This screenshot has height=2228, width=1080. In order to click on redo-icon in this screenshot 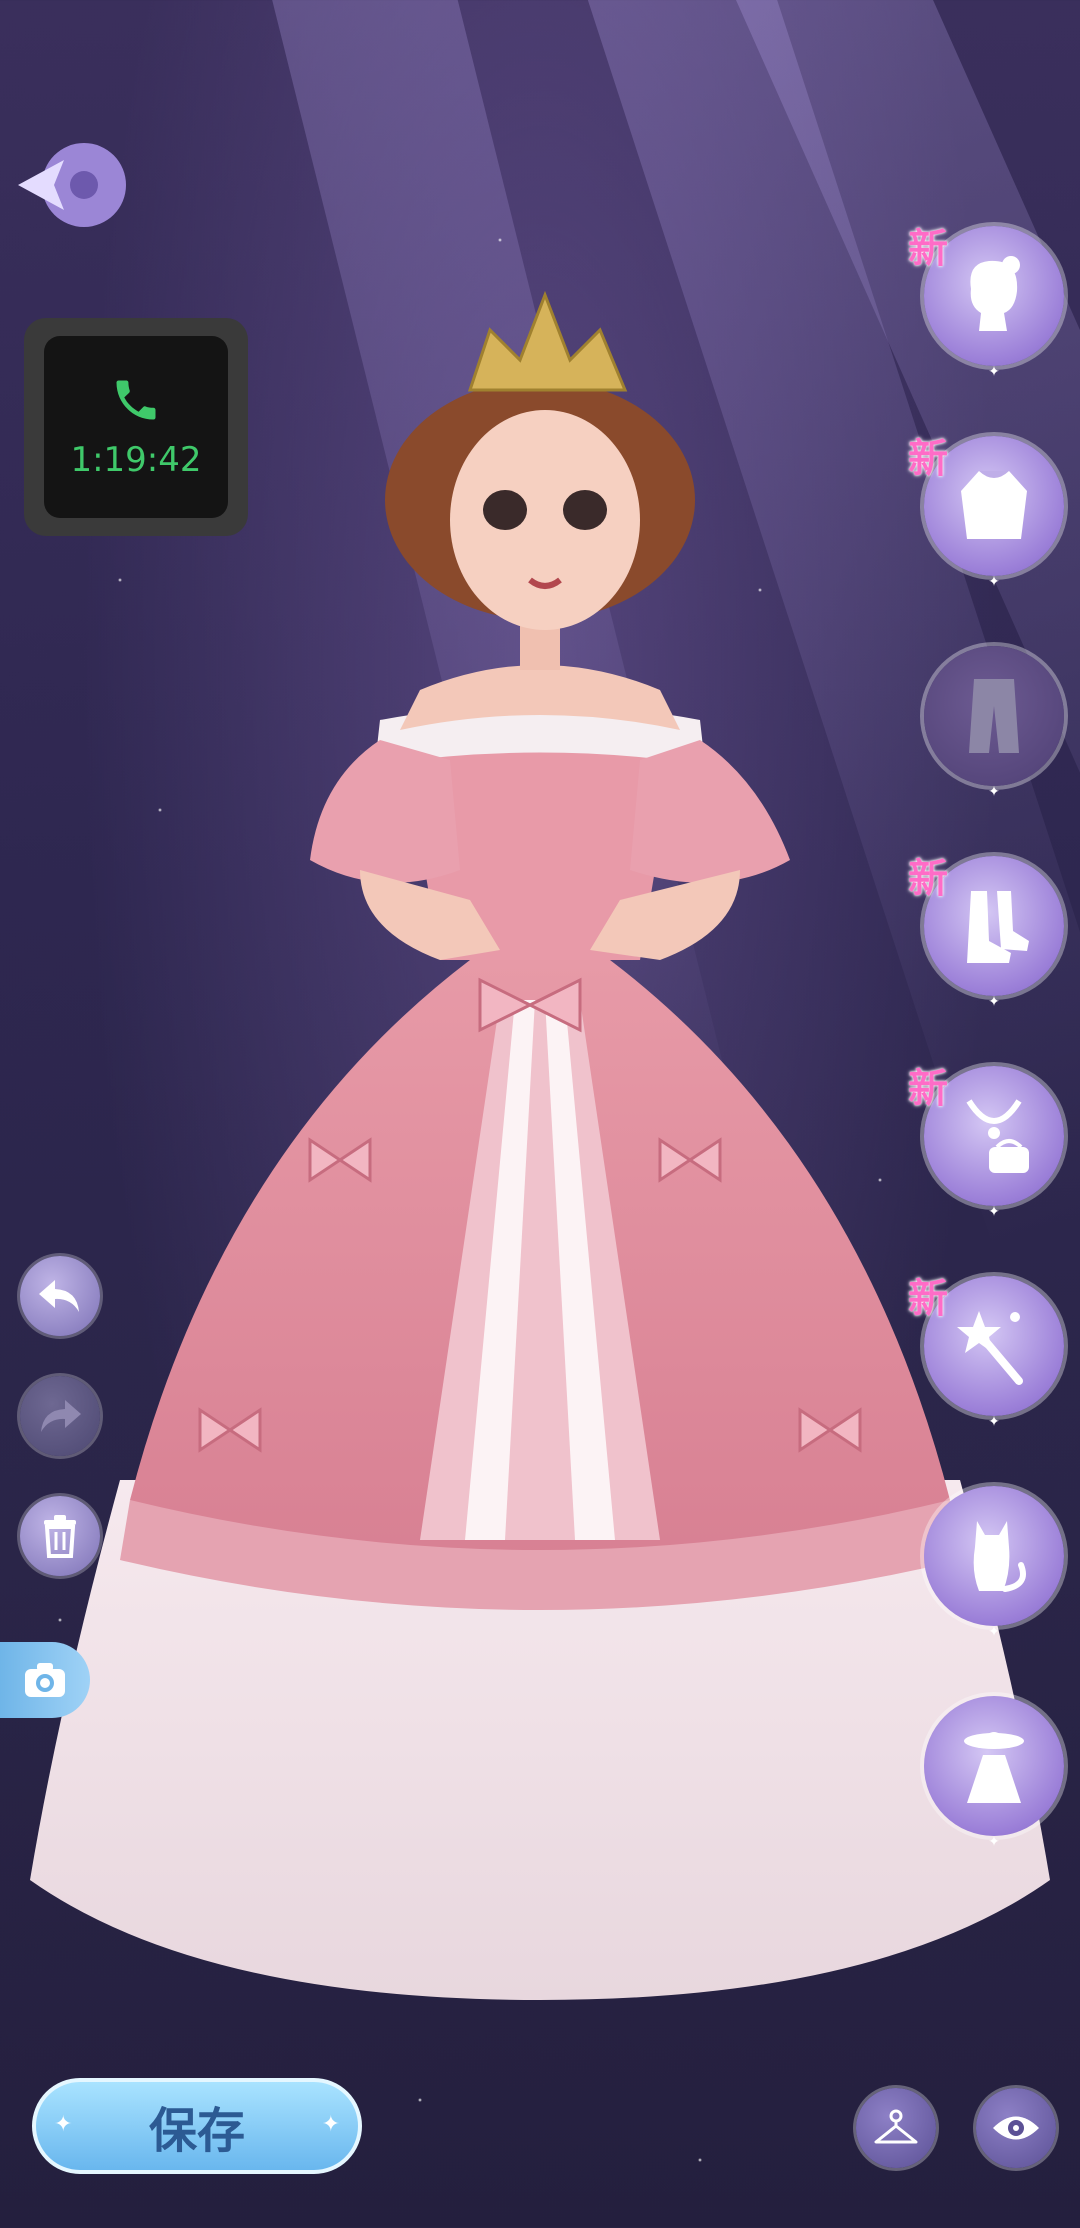, I will do `click(61, 1416)`.